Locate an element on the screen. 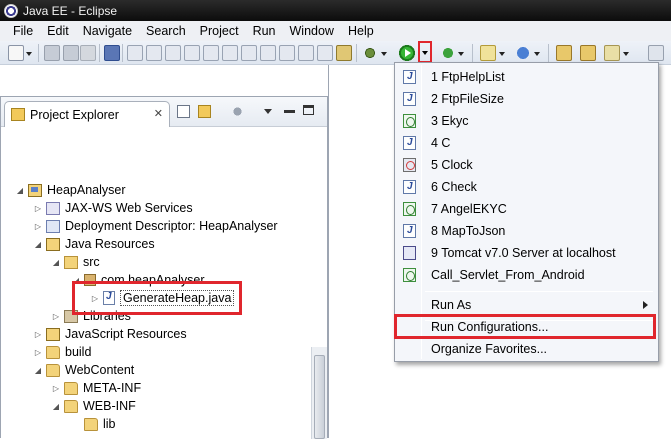 Image resolution: width=671 pixels, height=439 pixels. tree-item-javascript-resources: ▷ JavaScript Resources is located at coordinates (110, 334).